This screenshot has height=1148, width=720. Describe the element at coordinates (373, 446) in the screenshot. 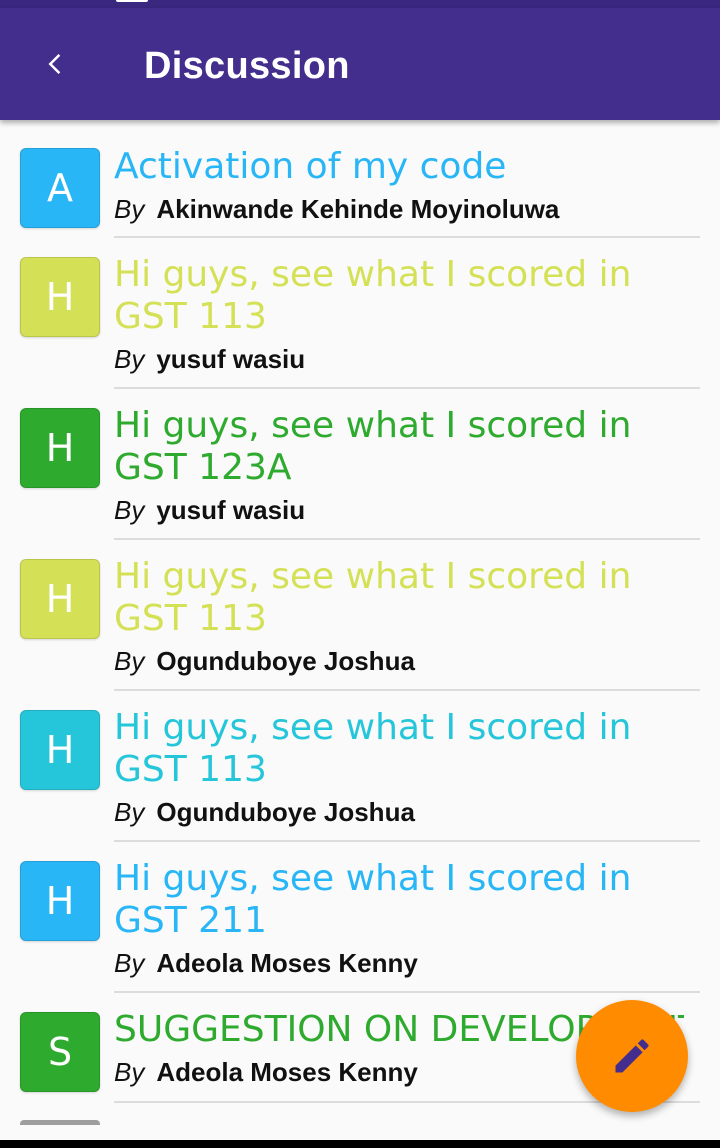

I see `thread-title: Hi guys, see what I scored in GST 123A` at that location.